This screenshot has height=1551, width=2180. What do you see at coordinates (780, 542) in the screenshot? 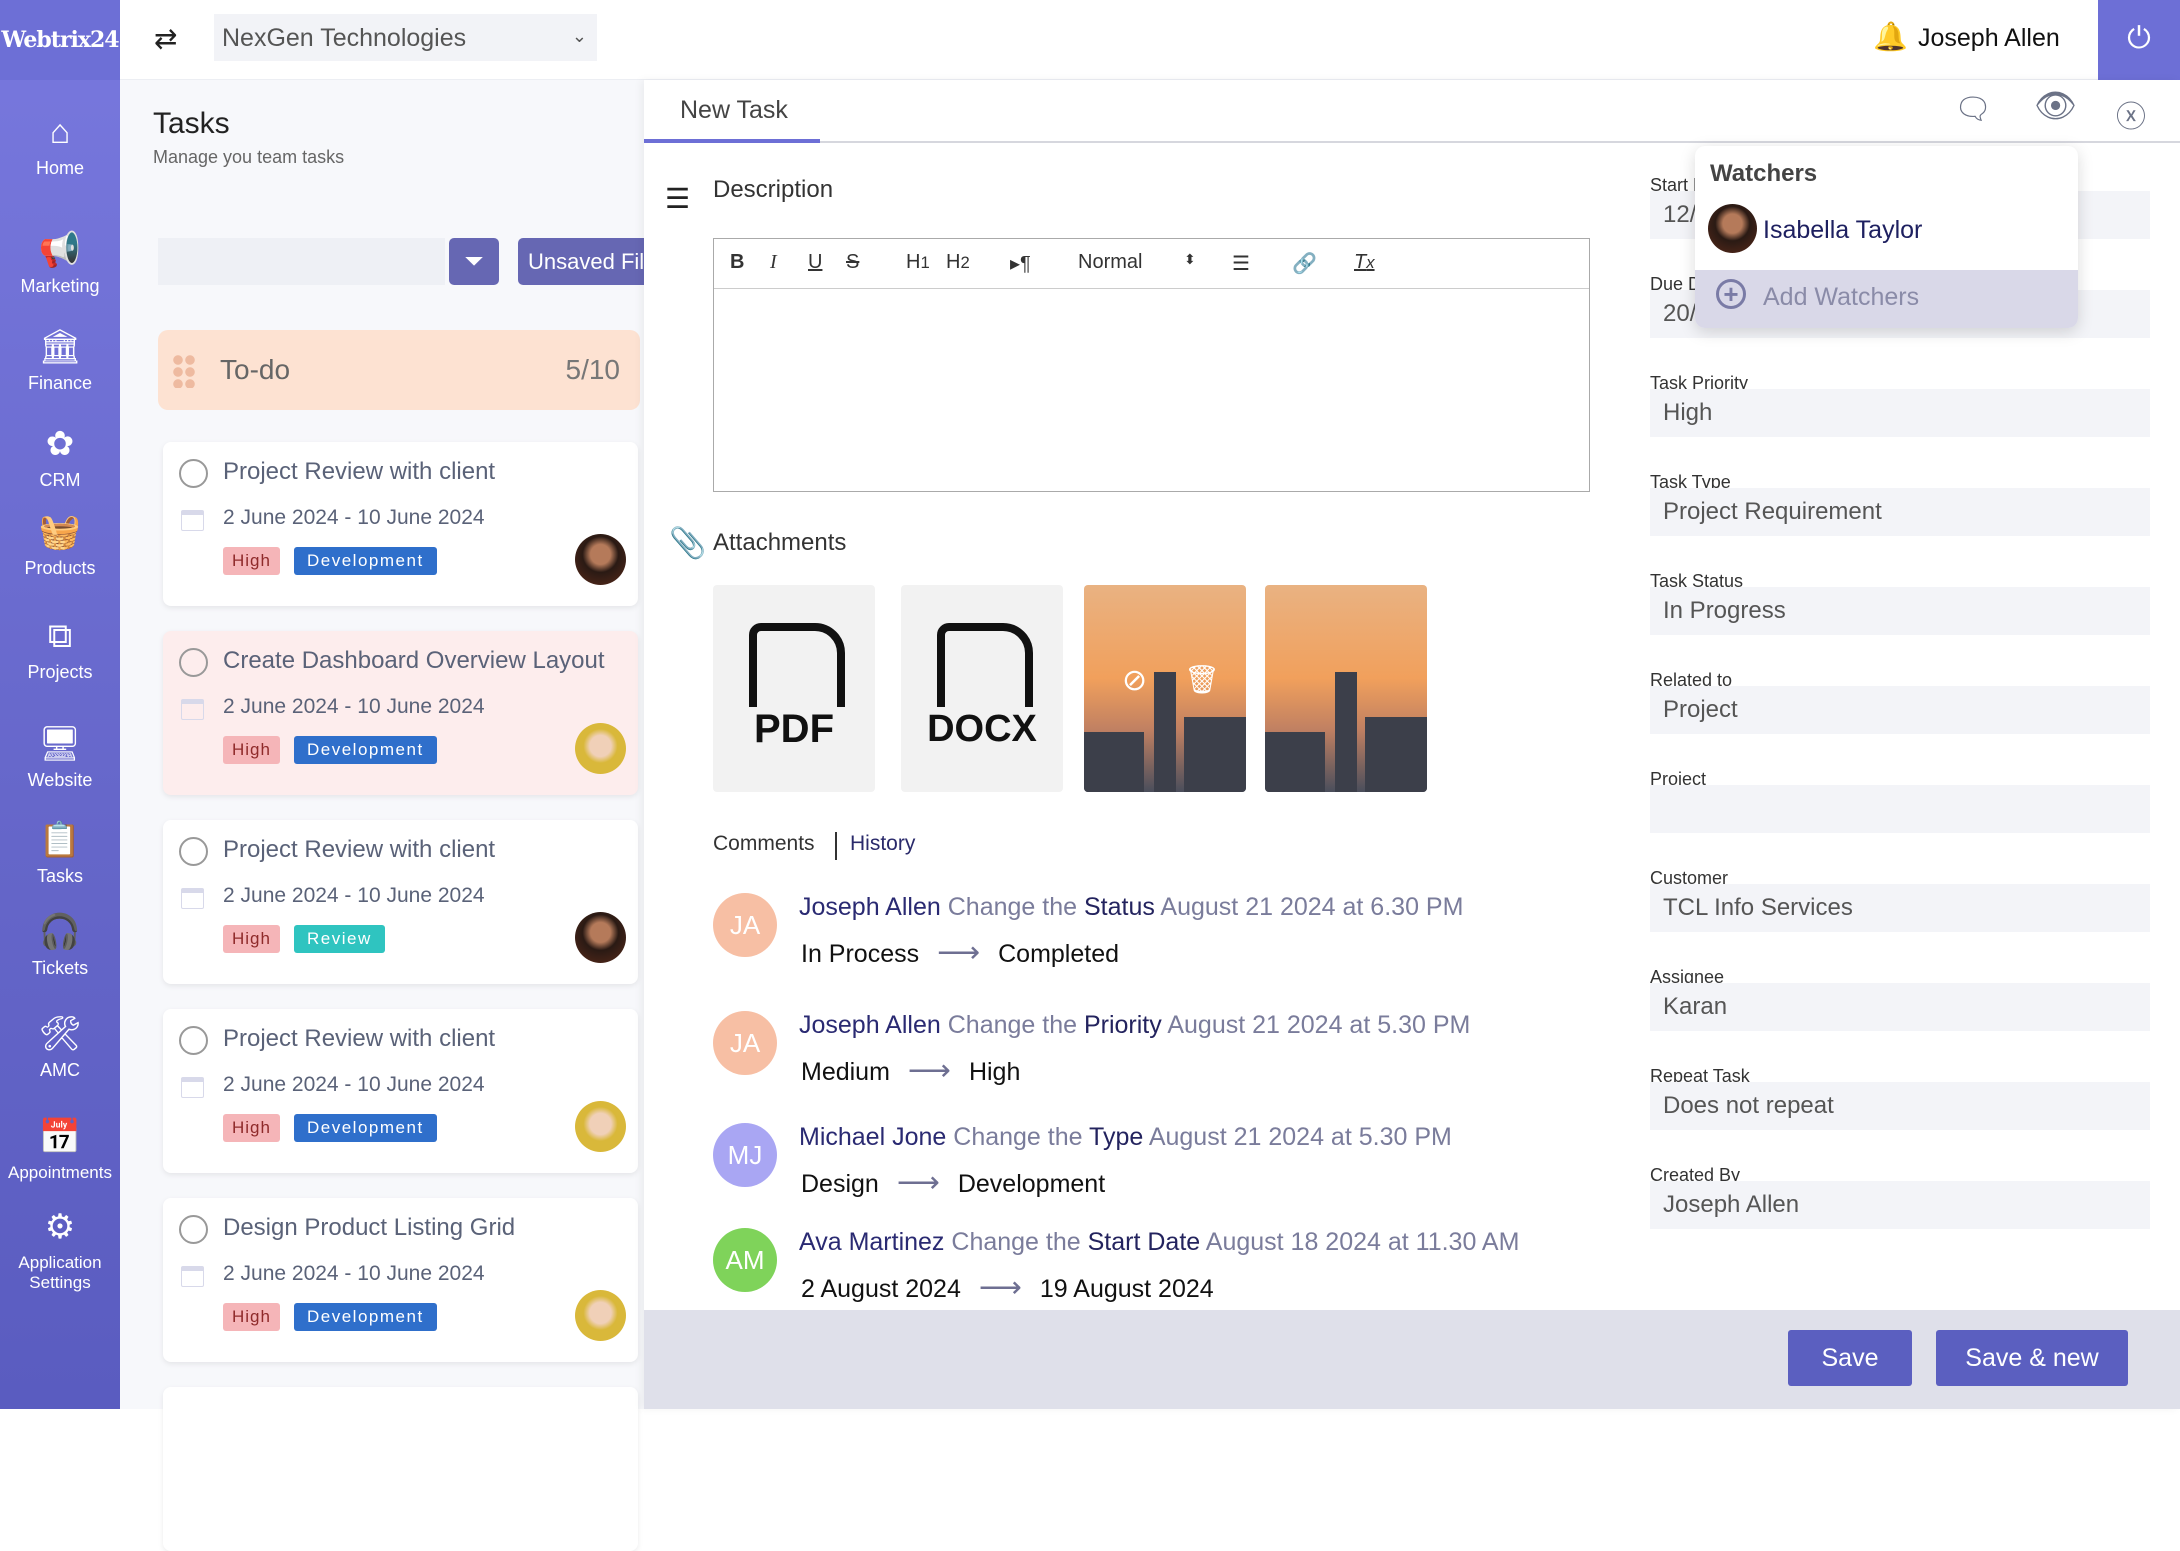
I see `attachments-label: Attachments` at bounding box center [780, 542].